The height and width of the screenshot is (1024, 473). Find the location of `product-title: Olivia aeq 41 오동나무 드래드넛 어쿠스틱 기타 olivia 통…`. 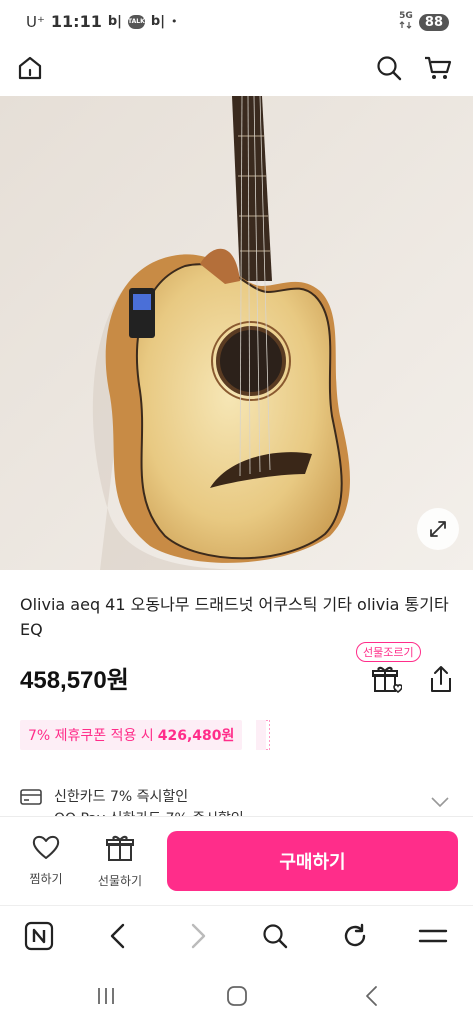

product-title: Olivia aeq 41 오동나무 드래드넛 어쿠스틱 기타 olivia 통… is located at coordinates (234, 617).